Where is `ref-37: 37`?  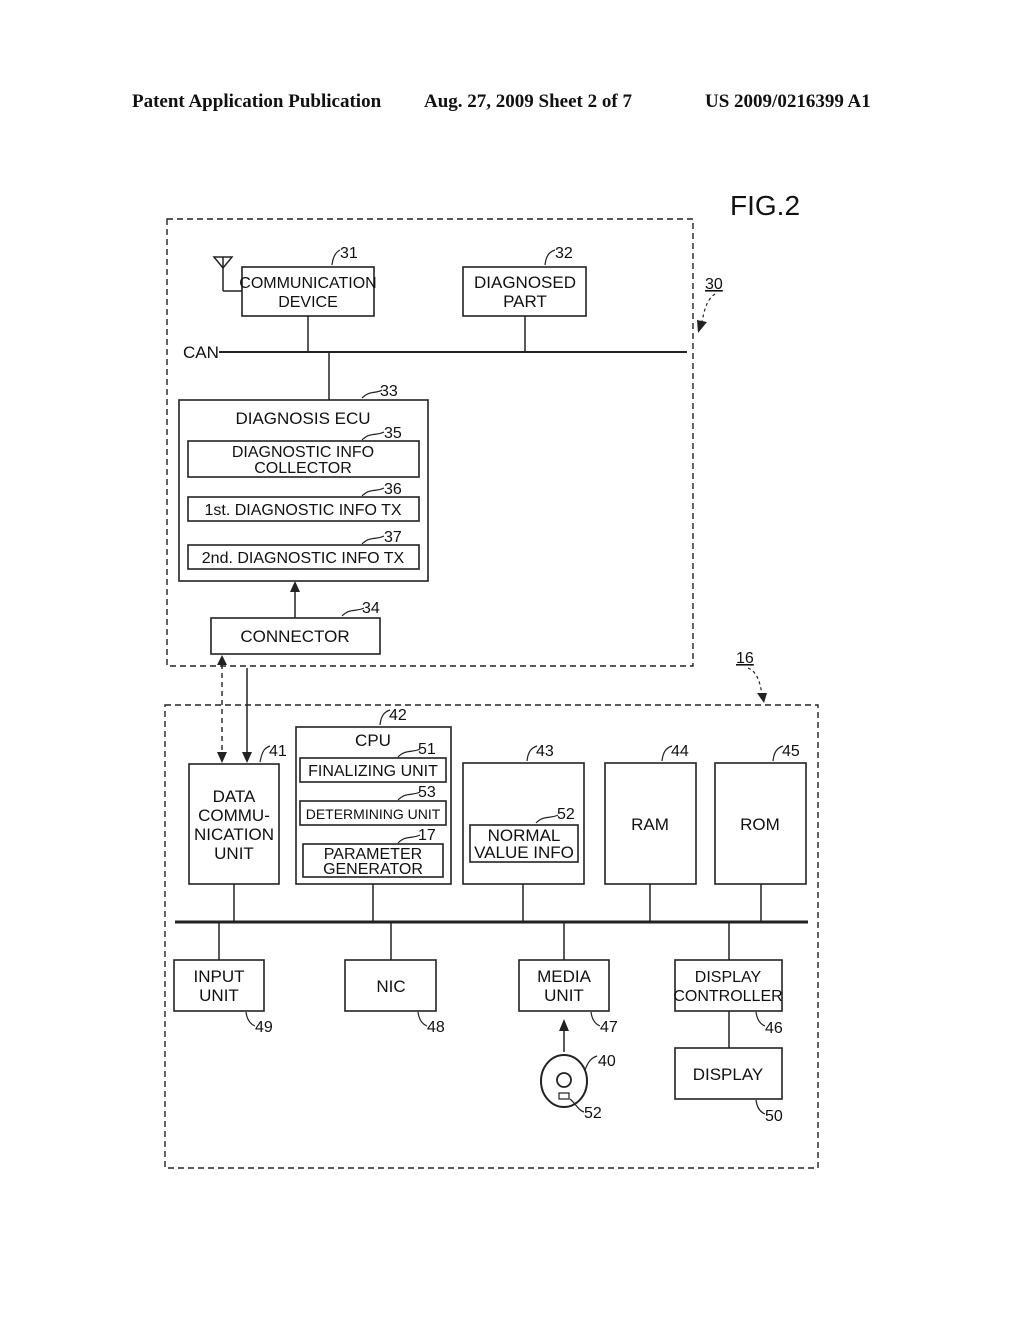 ref-37: 37 is located at coordinates (393, 537).